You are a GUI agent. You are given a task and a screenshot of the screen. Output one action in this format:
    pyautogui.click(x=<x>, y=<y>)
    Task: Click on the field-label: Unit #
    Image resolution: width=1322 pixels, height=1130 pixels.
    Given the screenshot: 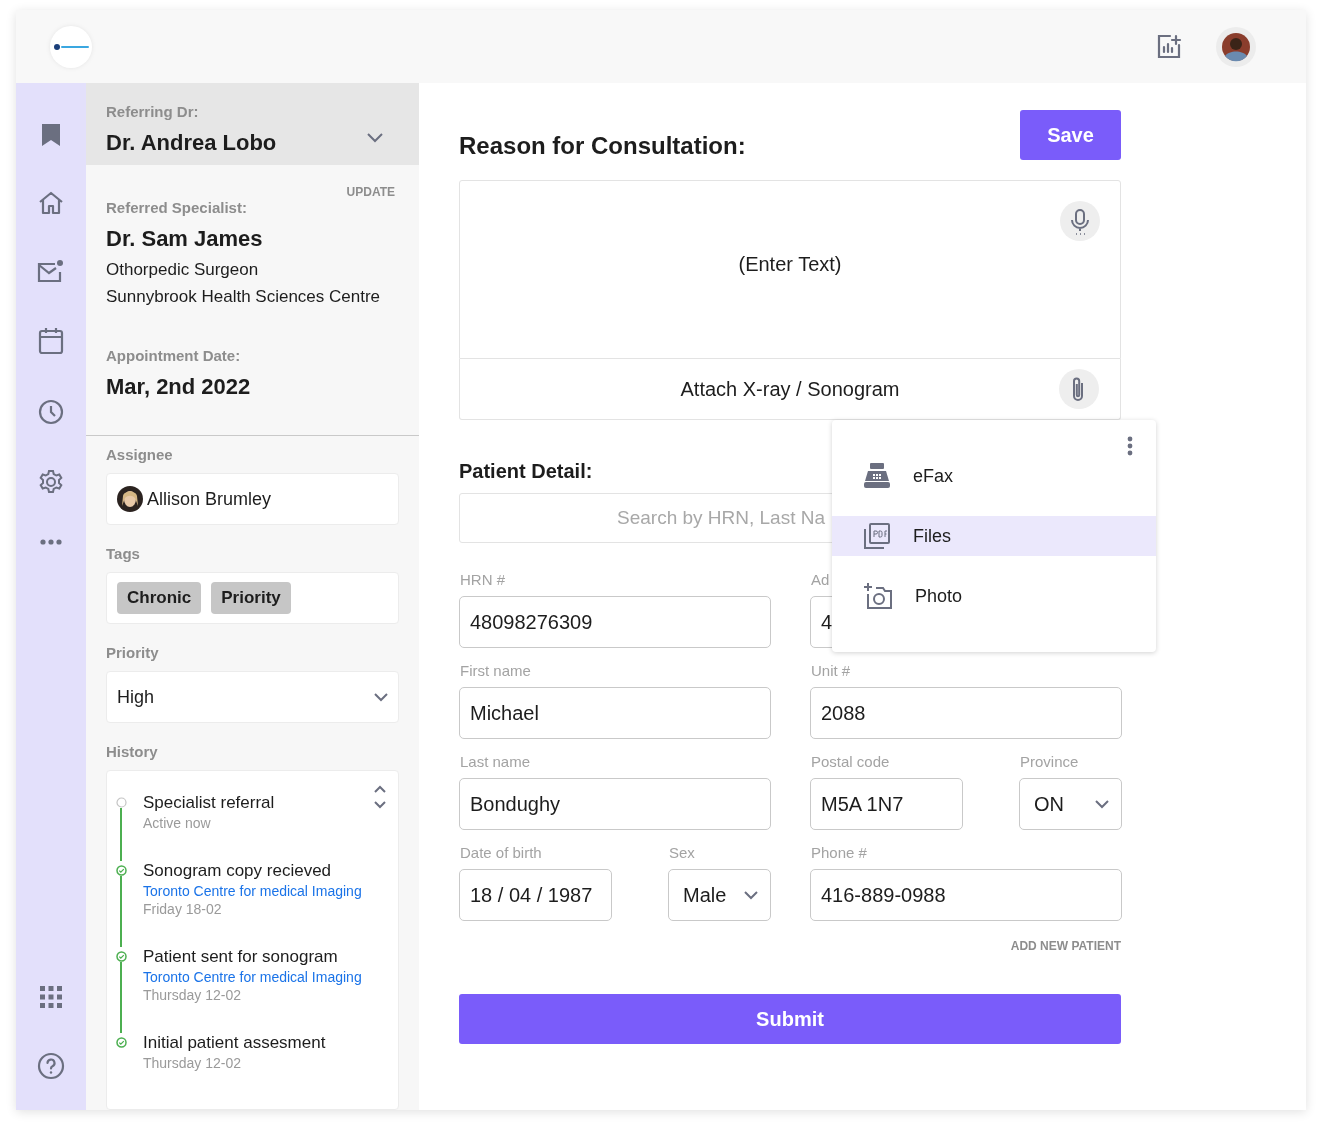 What is the action you would take?
    pyautogui.click(x=831, y=670)
    